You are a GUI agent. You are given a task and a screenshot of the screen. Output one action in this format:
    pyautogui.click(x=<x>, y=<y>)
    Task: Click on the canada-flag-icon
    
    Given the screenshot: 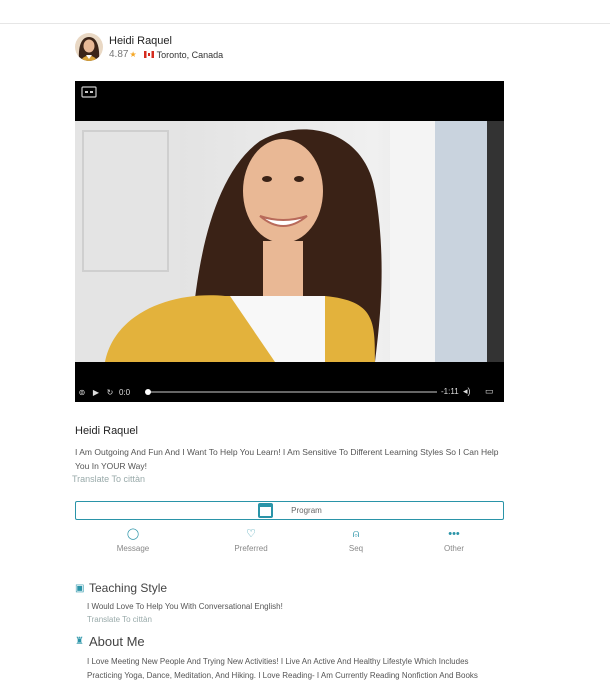 What is the action you would take?
    pyautogui.click(x=148, y=54)
    